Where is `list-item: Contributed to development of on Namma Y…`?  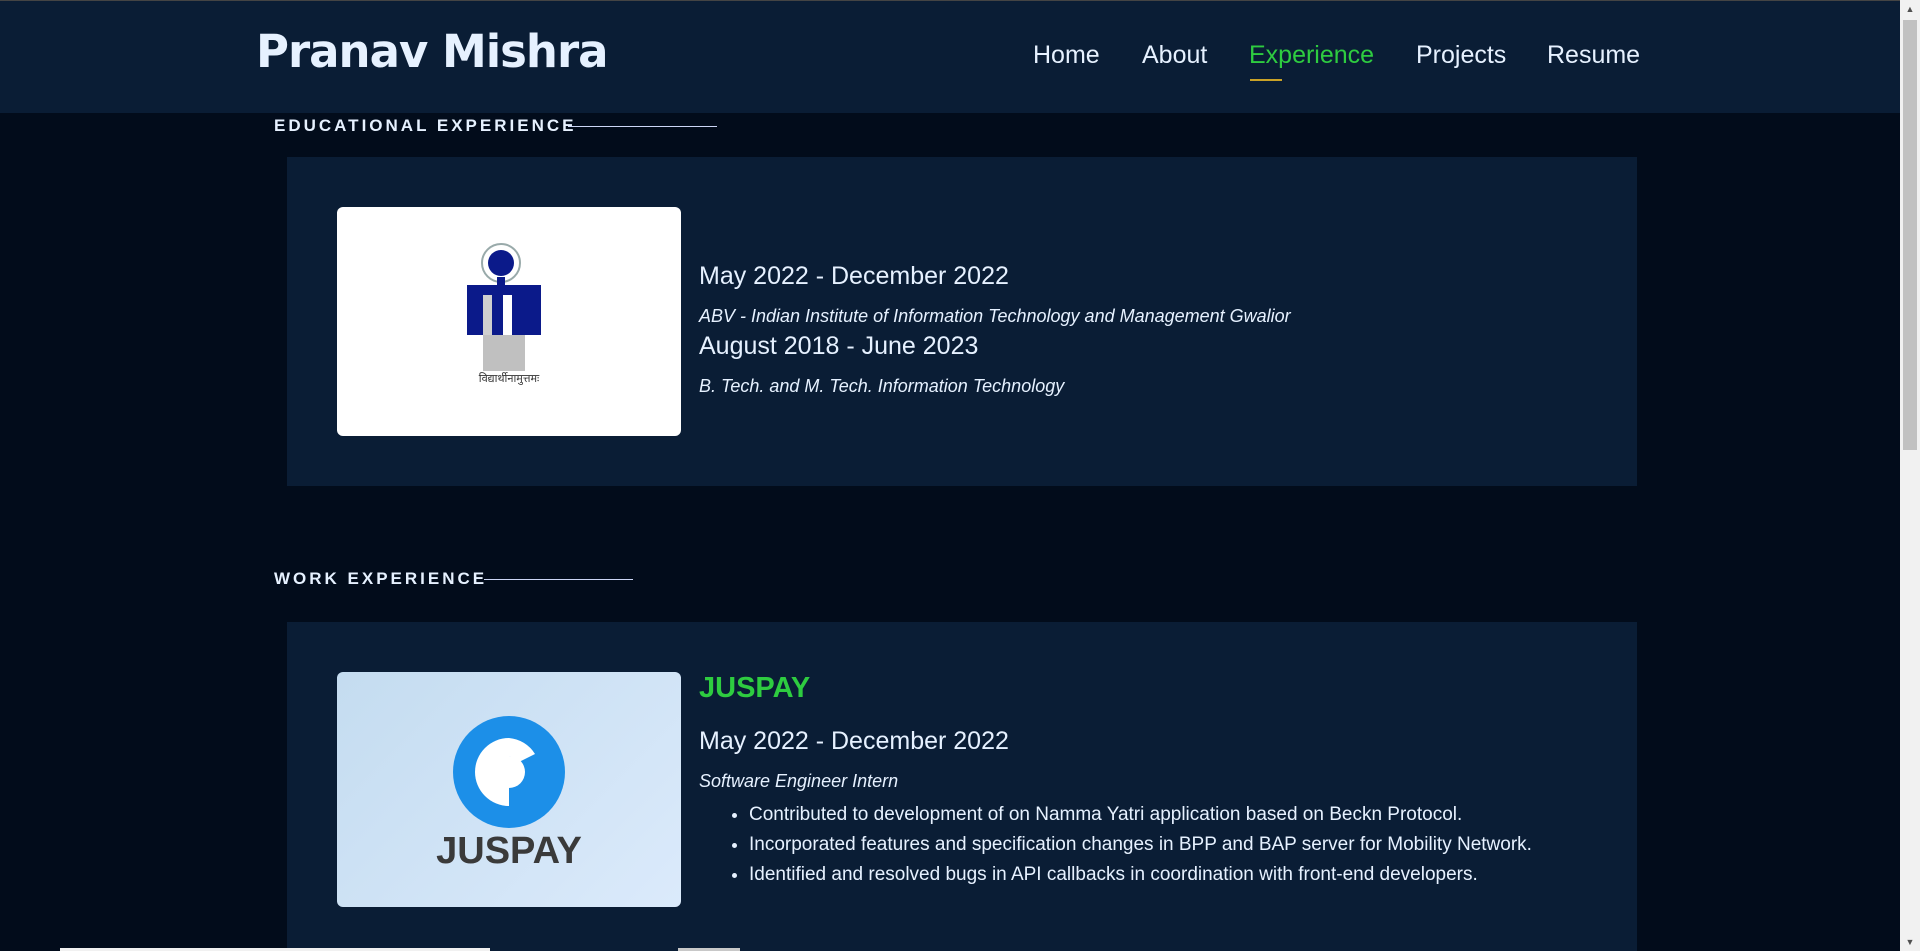 list-item: Contributed to development of on Namma Y… is located at coordinates (1140, 815).